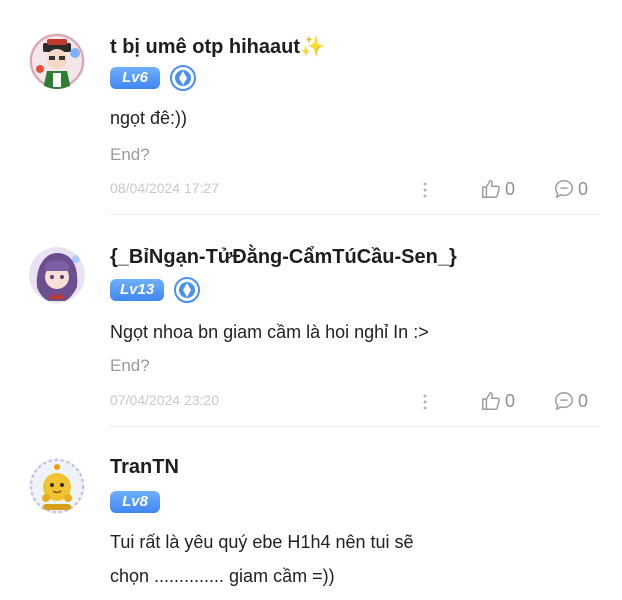  I want to click on comment-line: chọn .............. giam cầm =)), so click(222, 576).